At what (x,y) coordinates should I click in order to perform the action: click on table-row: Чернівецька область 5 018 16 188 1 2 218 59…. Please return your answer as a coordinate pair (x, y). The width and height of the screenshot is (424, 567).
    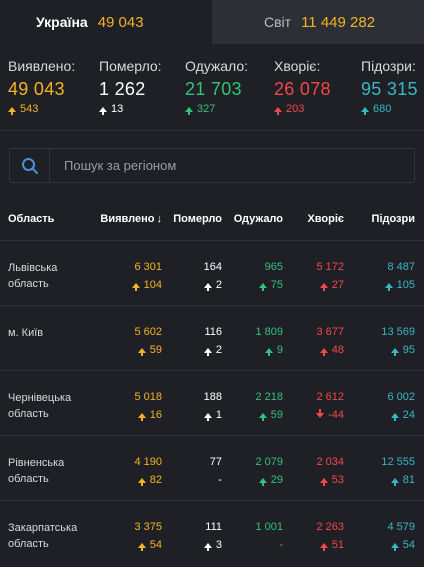
    Looking at the image, I should click on (212, 403).